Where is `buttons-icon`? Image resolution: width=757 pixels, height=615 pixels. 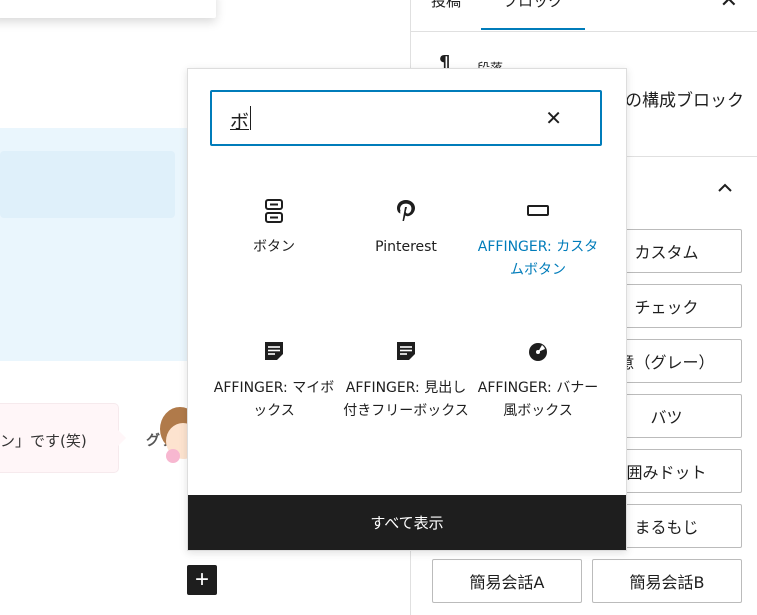
buttons-icon is located at coordinates (274, 211).